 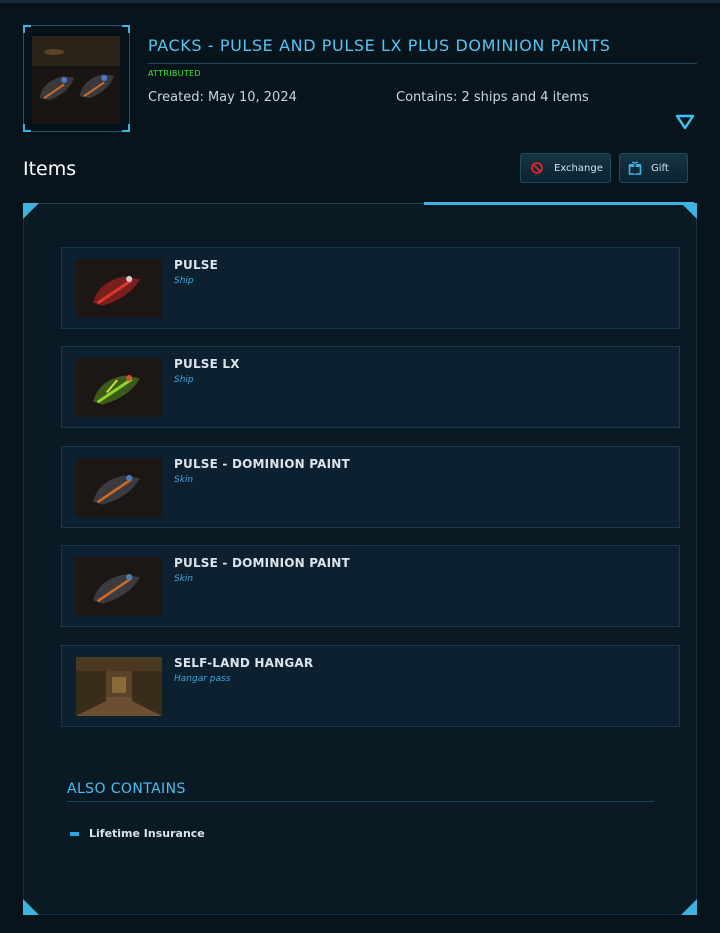 I want to click on bullet-icon, so click(x=74, y=834).